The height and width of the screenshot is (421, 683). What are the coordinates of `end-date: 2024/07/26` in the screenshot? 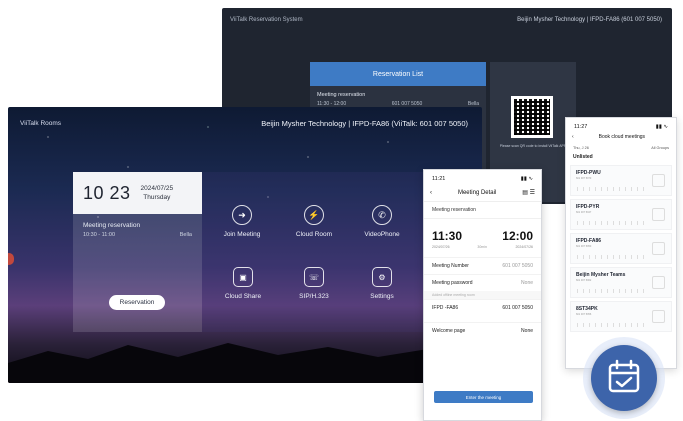 It's located at (524, 247).